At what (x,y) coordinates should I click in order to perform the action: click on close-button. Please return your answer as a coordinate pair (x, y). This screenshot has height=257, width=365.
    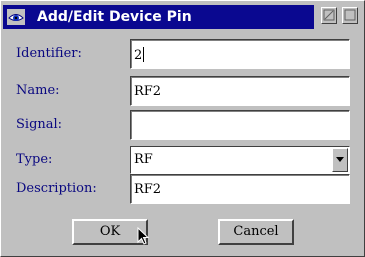
    Looking at the image, I should click on (350, 15).